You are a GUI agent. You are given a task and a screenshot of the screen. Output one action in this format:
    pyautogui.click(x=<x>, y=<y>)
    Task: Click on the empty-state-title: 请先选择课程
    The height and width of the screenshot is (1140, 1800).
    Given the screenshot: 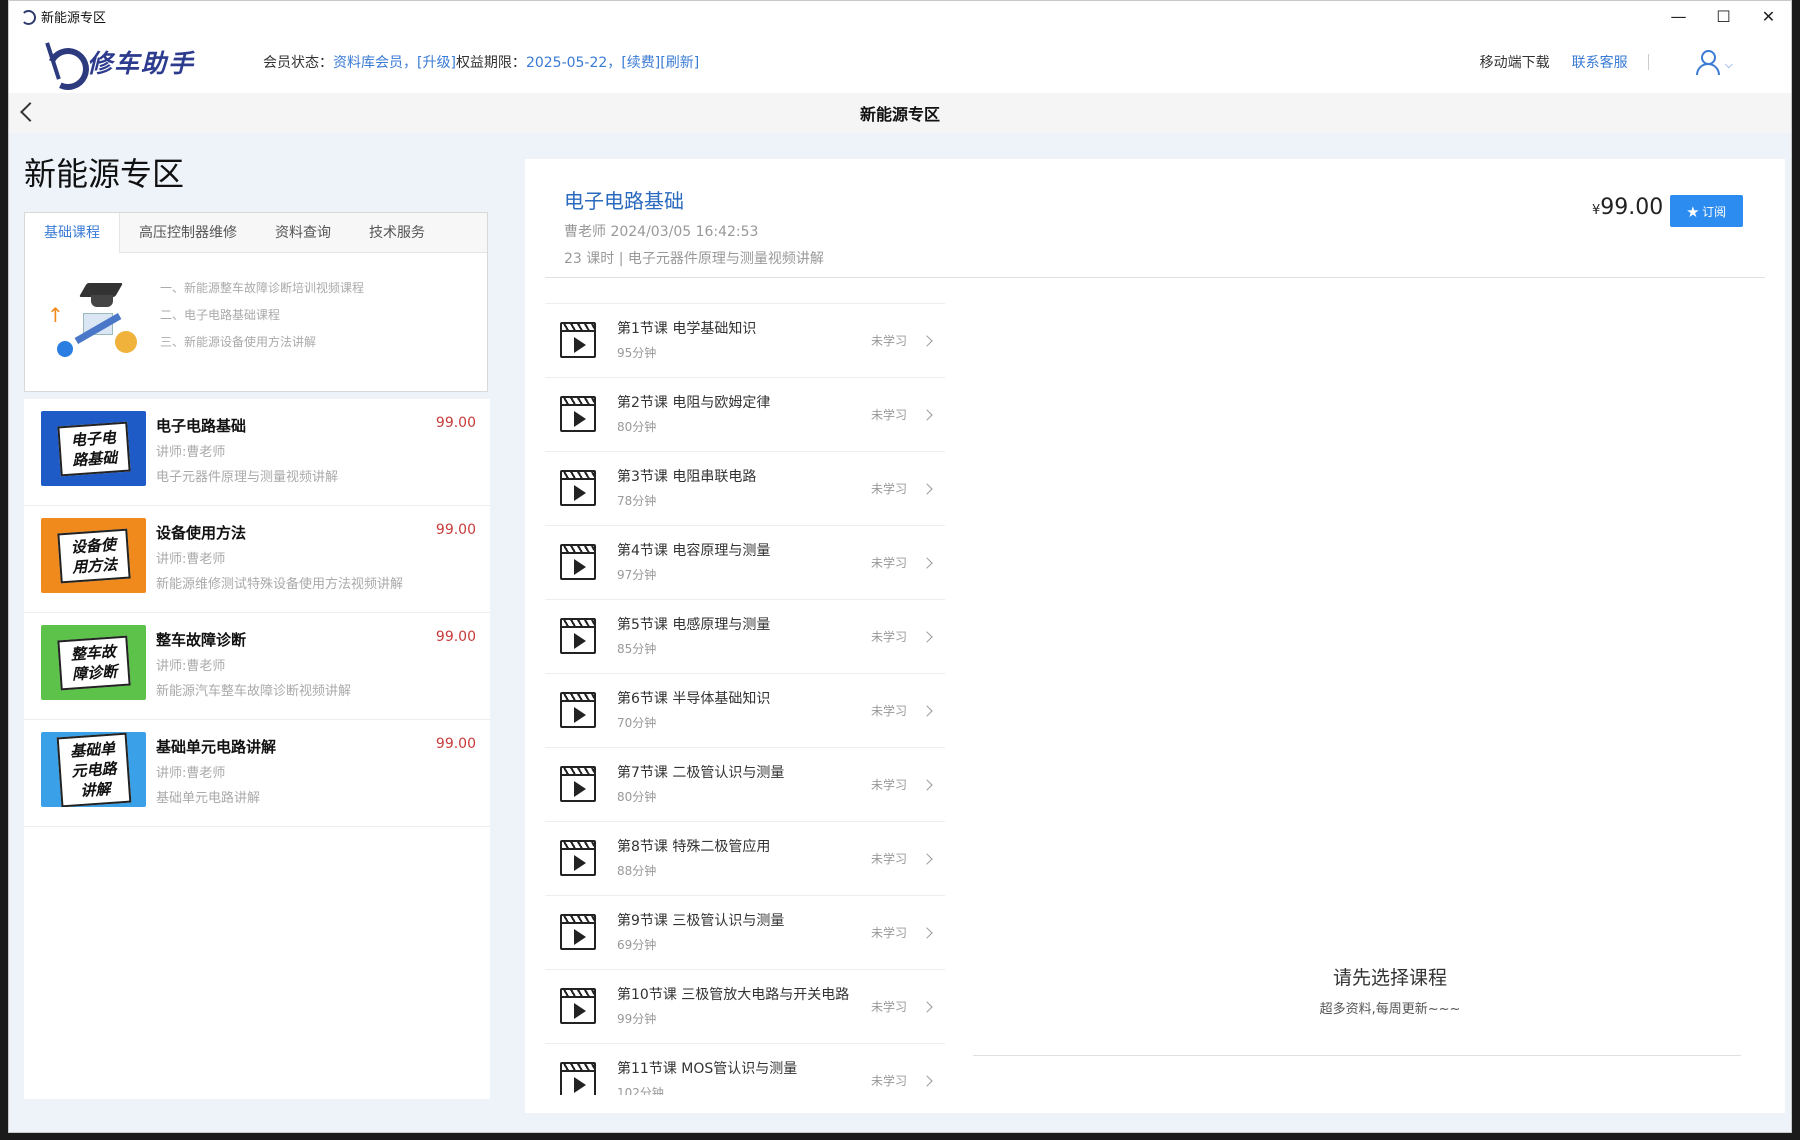 What is the action you would take?
    pyautogui.click(x=1389, y=978)
    